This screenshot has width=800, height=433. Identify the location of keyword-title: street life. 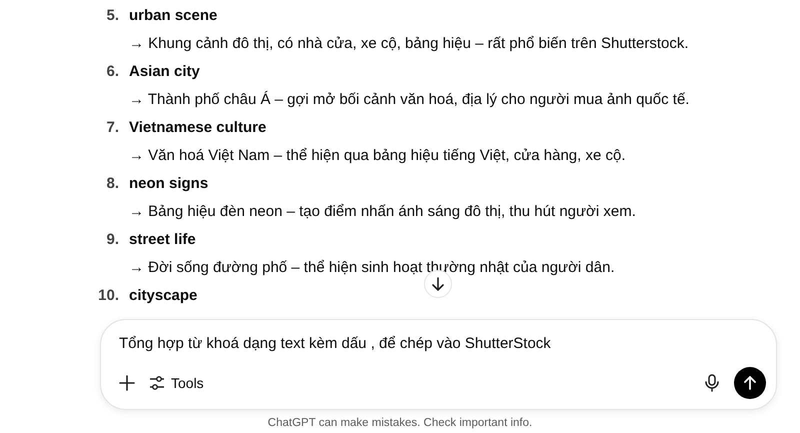
(162, 240).